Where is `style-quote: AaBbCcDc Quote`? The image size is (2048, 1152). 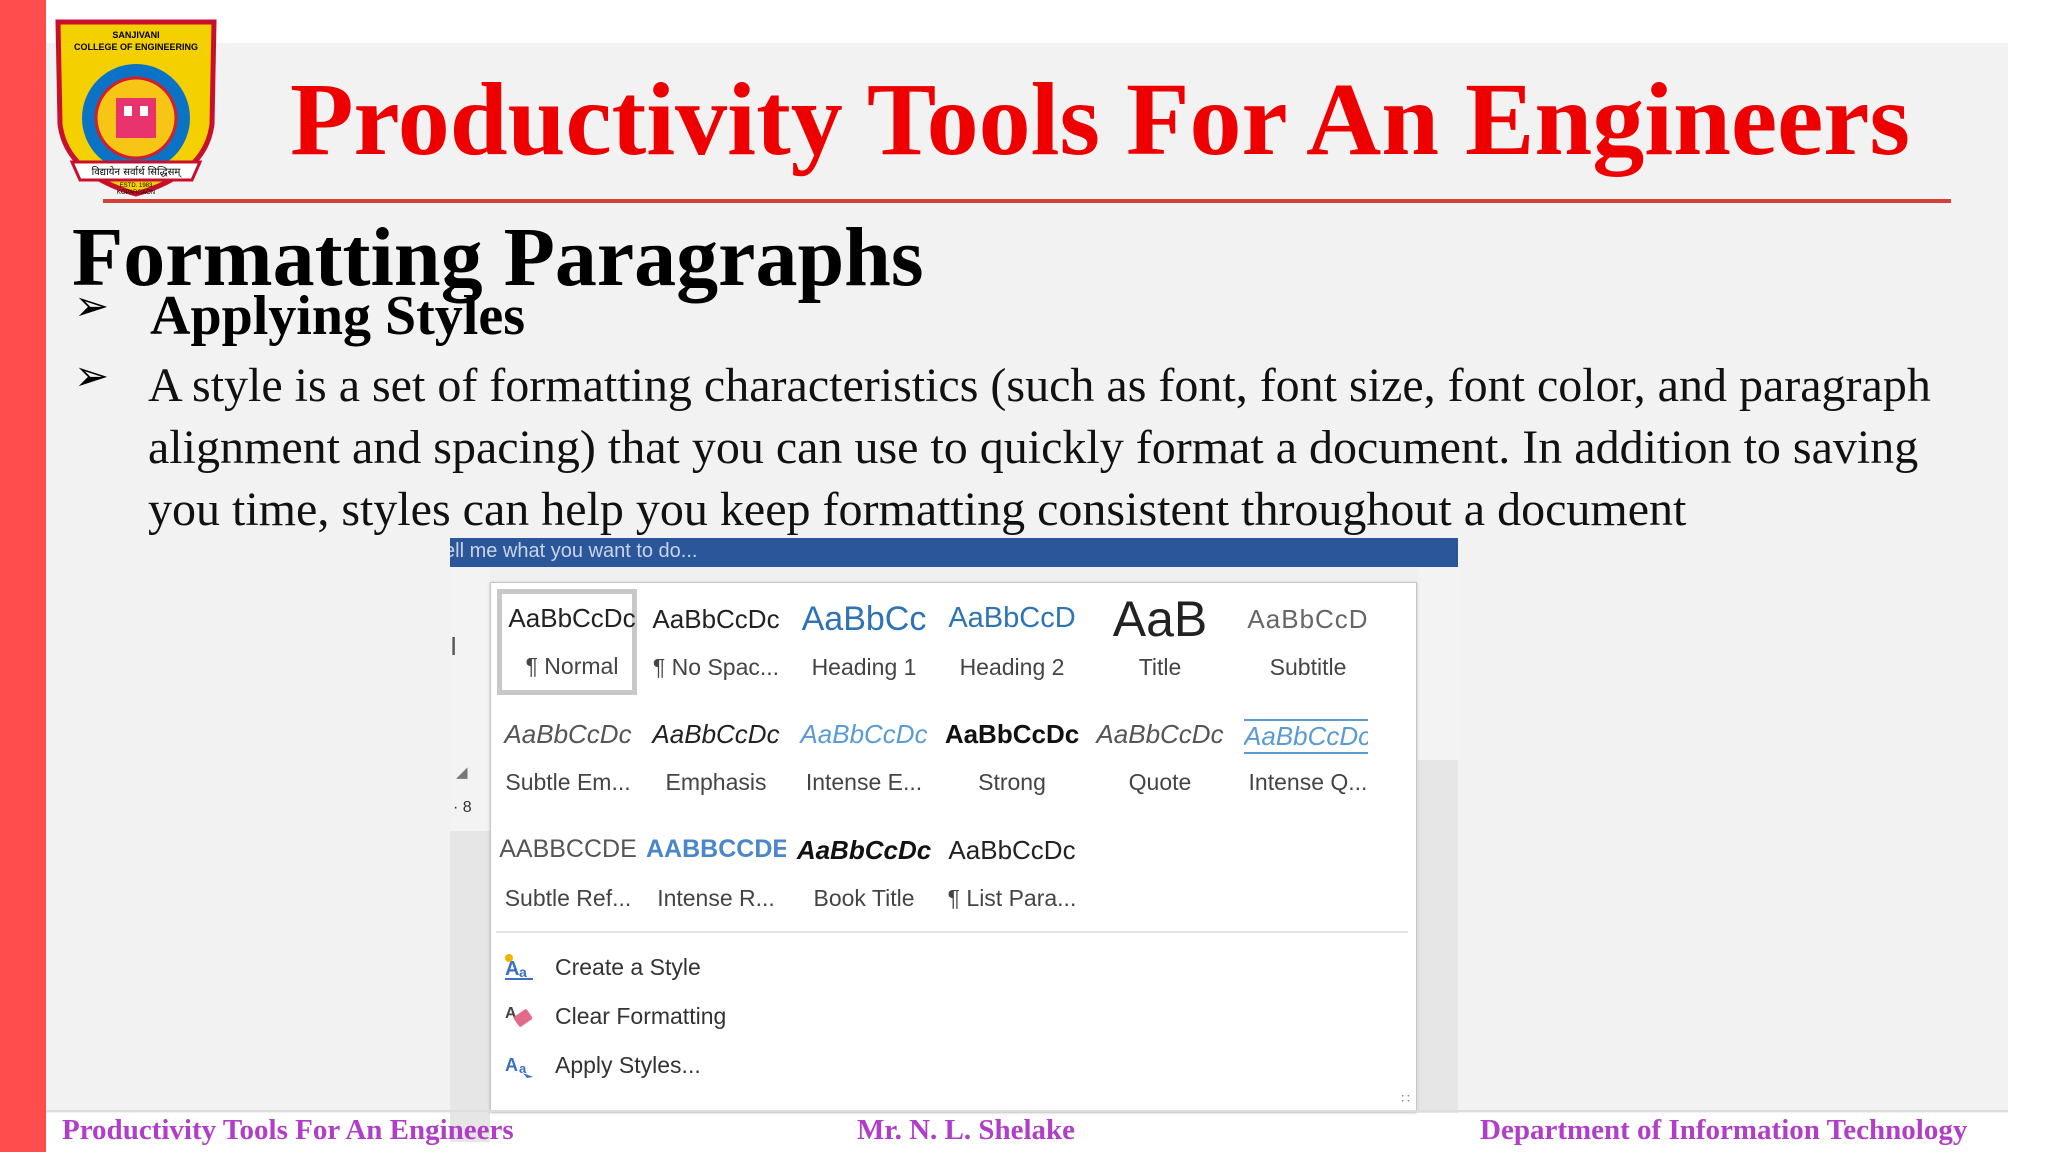
style-quote: AaBbCcDc Quote is located at coordinates (1159, 757).